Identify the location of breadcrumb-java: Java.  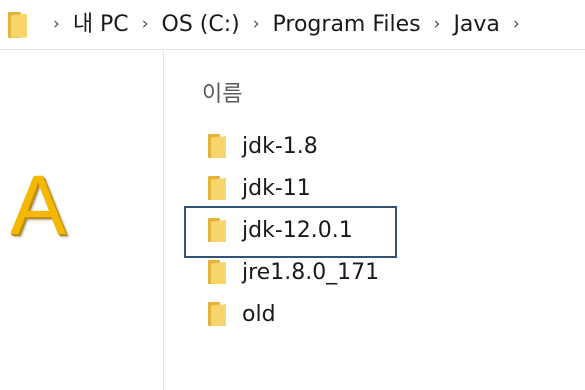
(476, 24).